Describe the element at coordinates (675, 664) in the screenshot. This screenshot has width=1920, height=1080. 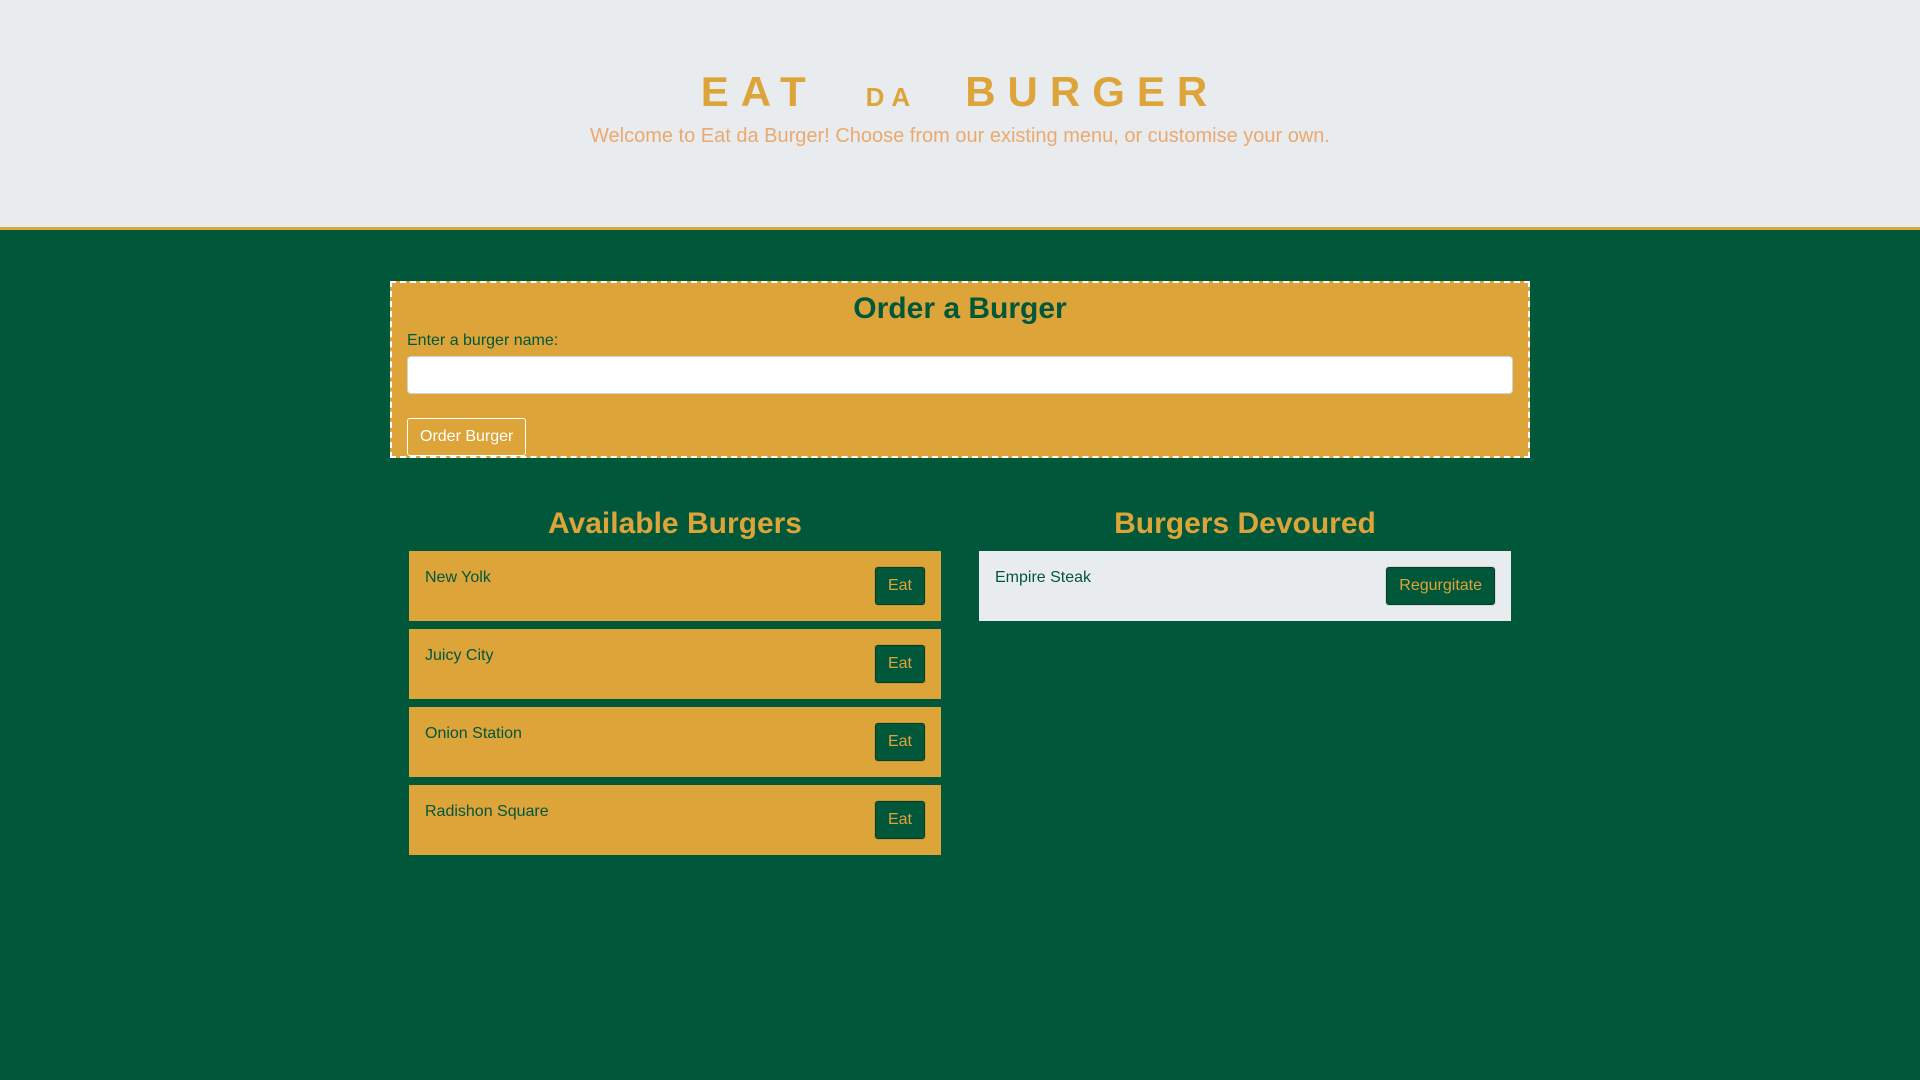
I see `available-burger-item: Juicy City Eat` at that location.